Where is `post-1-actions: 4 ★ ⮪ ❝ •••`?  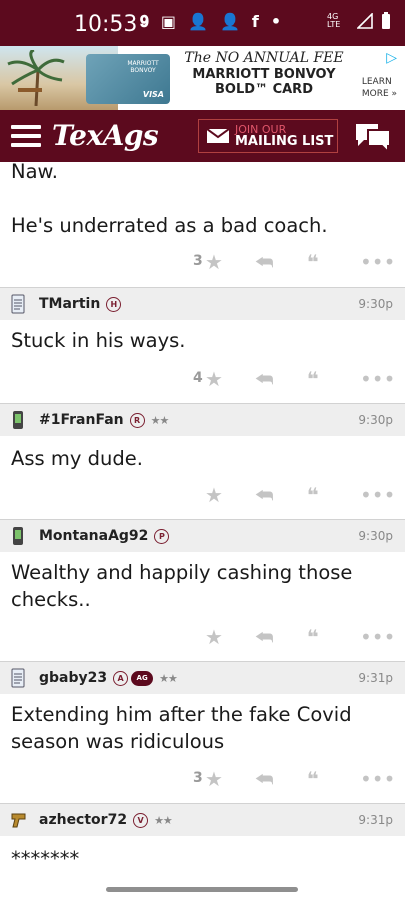 post-1-actions: 4 ★ ⮪ ❝ ••• is located at coordinates (202, 379).